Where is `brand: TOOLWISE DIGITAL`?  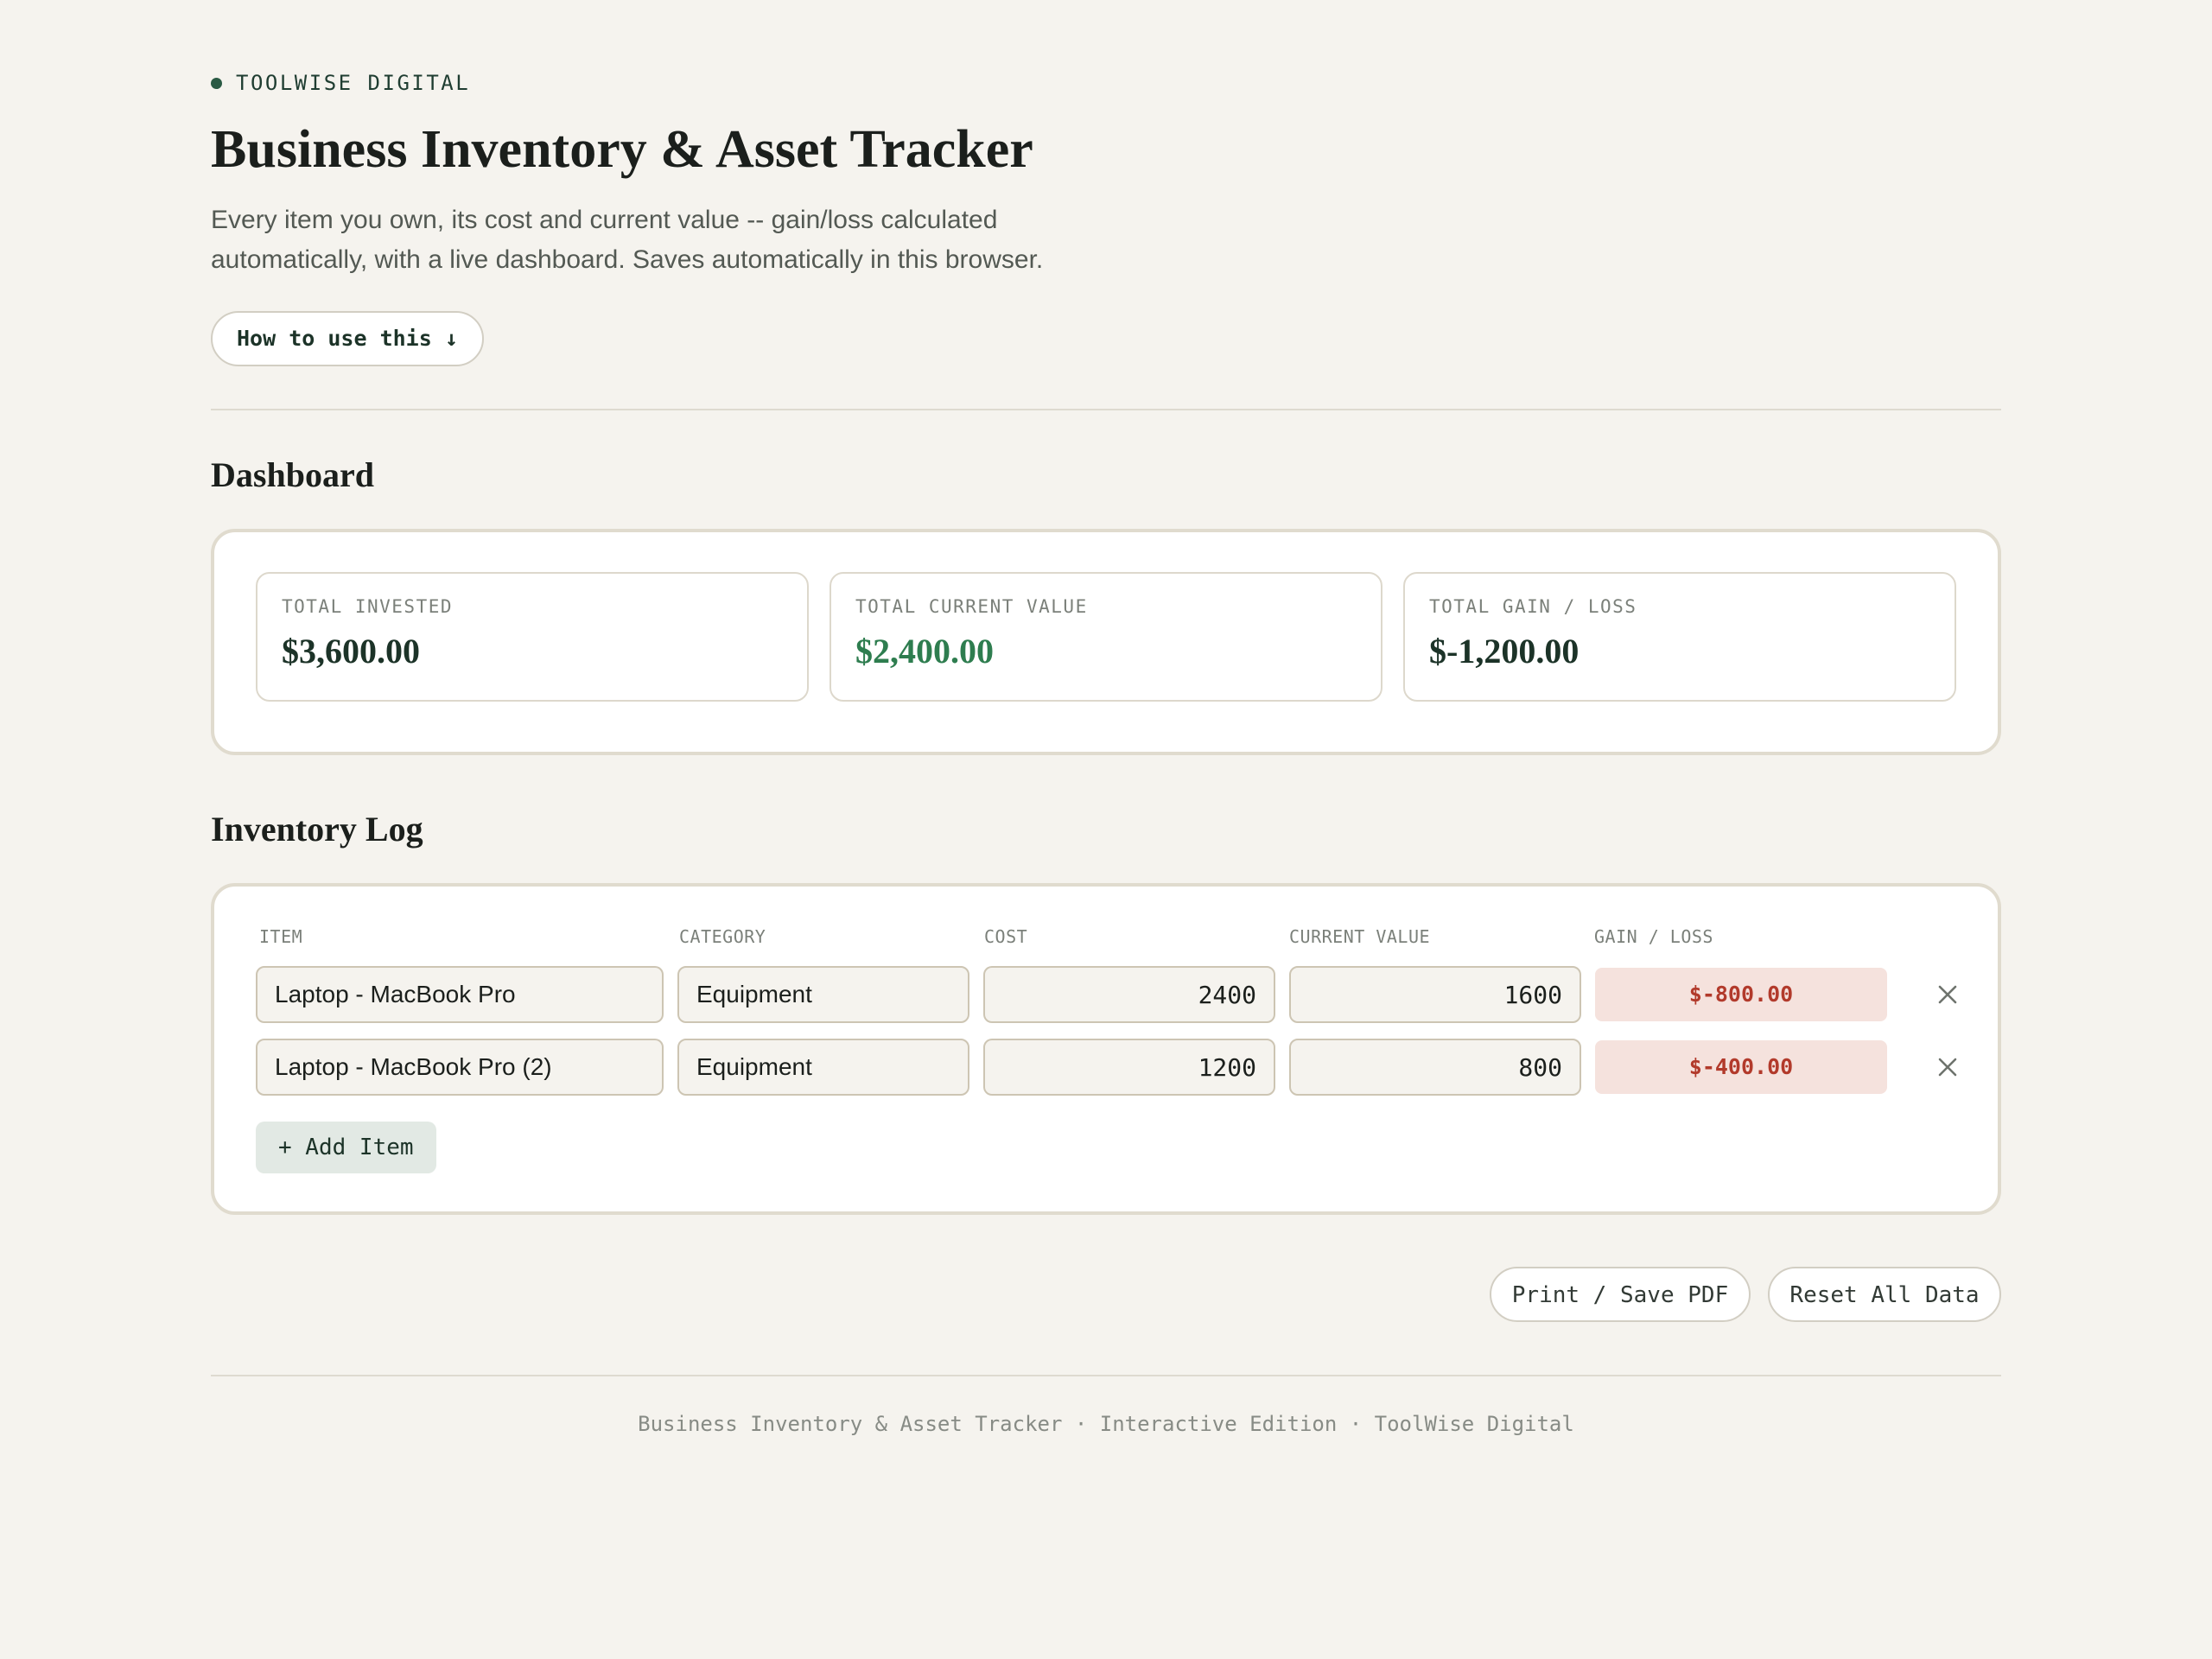 brand: TOOLWISE DIGITAL is located at coordinates (340, 83).